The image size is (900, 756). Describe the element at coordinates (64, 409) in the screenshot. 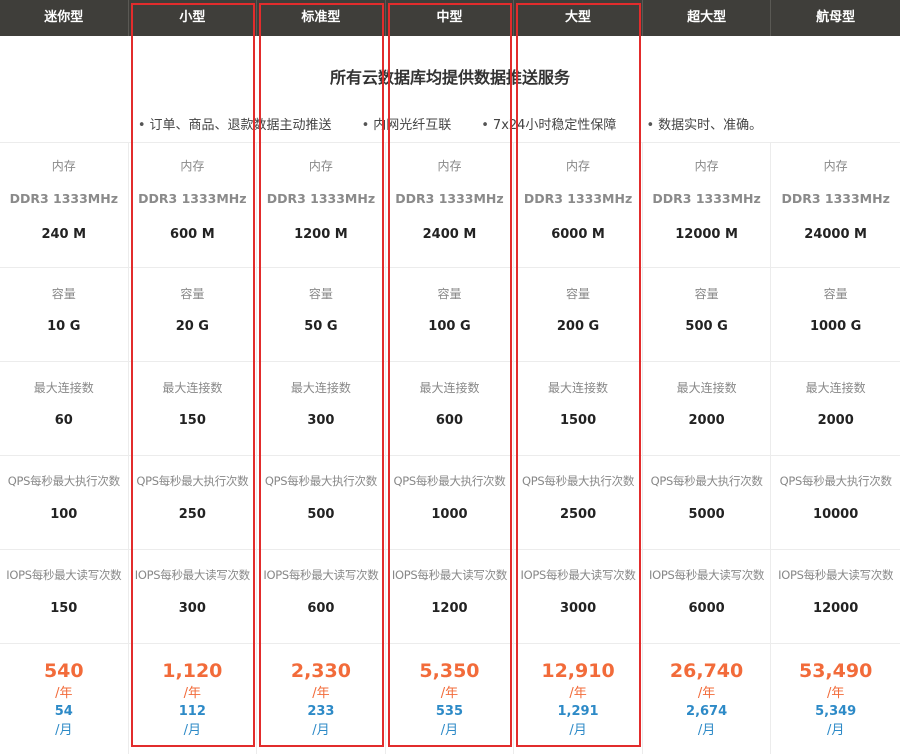

I see `connections-cell: 最大连接数 60` at that location.